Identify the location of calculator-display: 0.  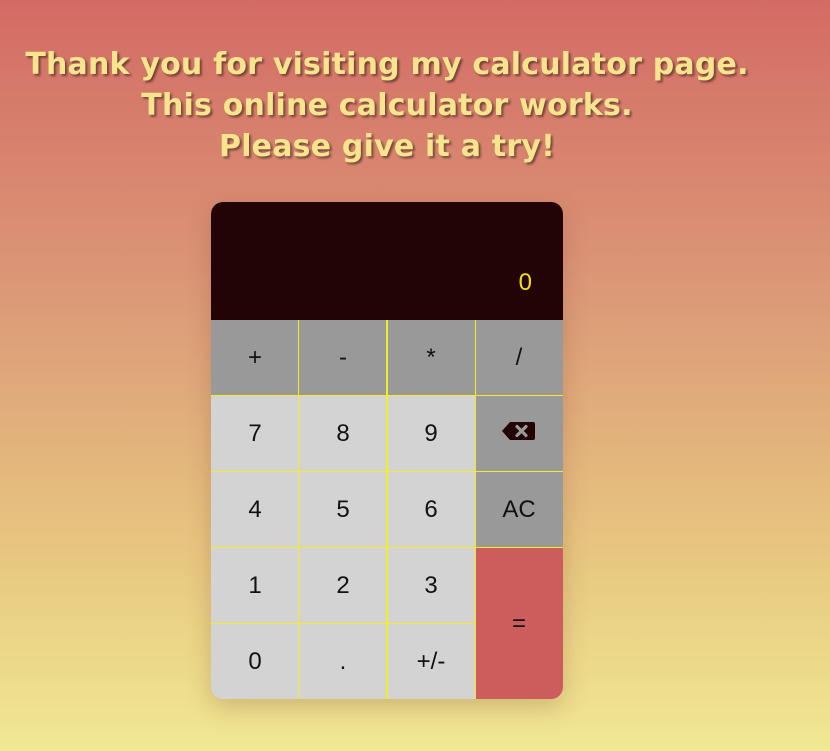
(387, 261).